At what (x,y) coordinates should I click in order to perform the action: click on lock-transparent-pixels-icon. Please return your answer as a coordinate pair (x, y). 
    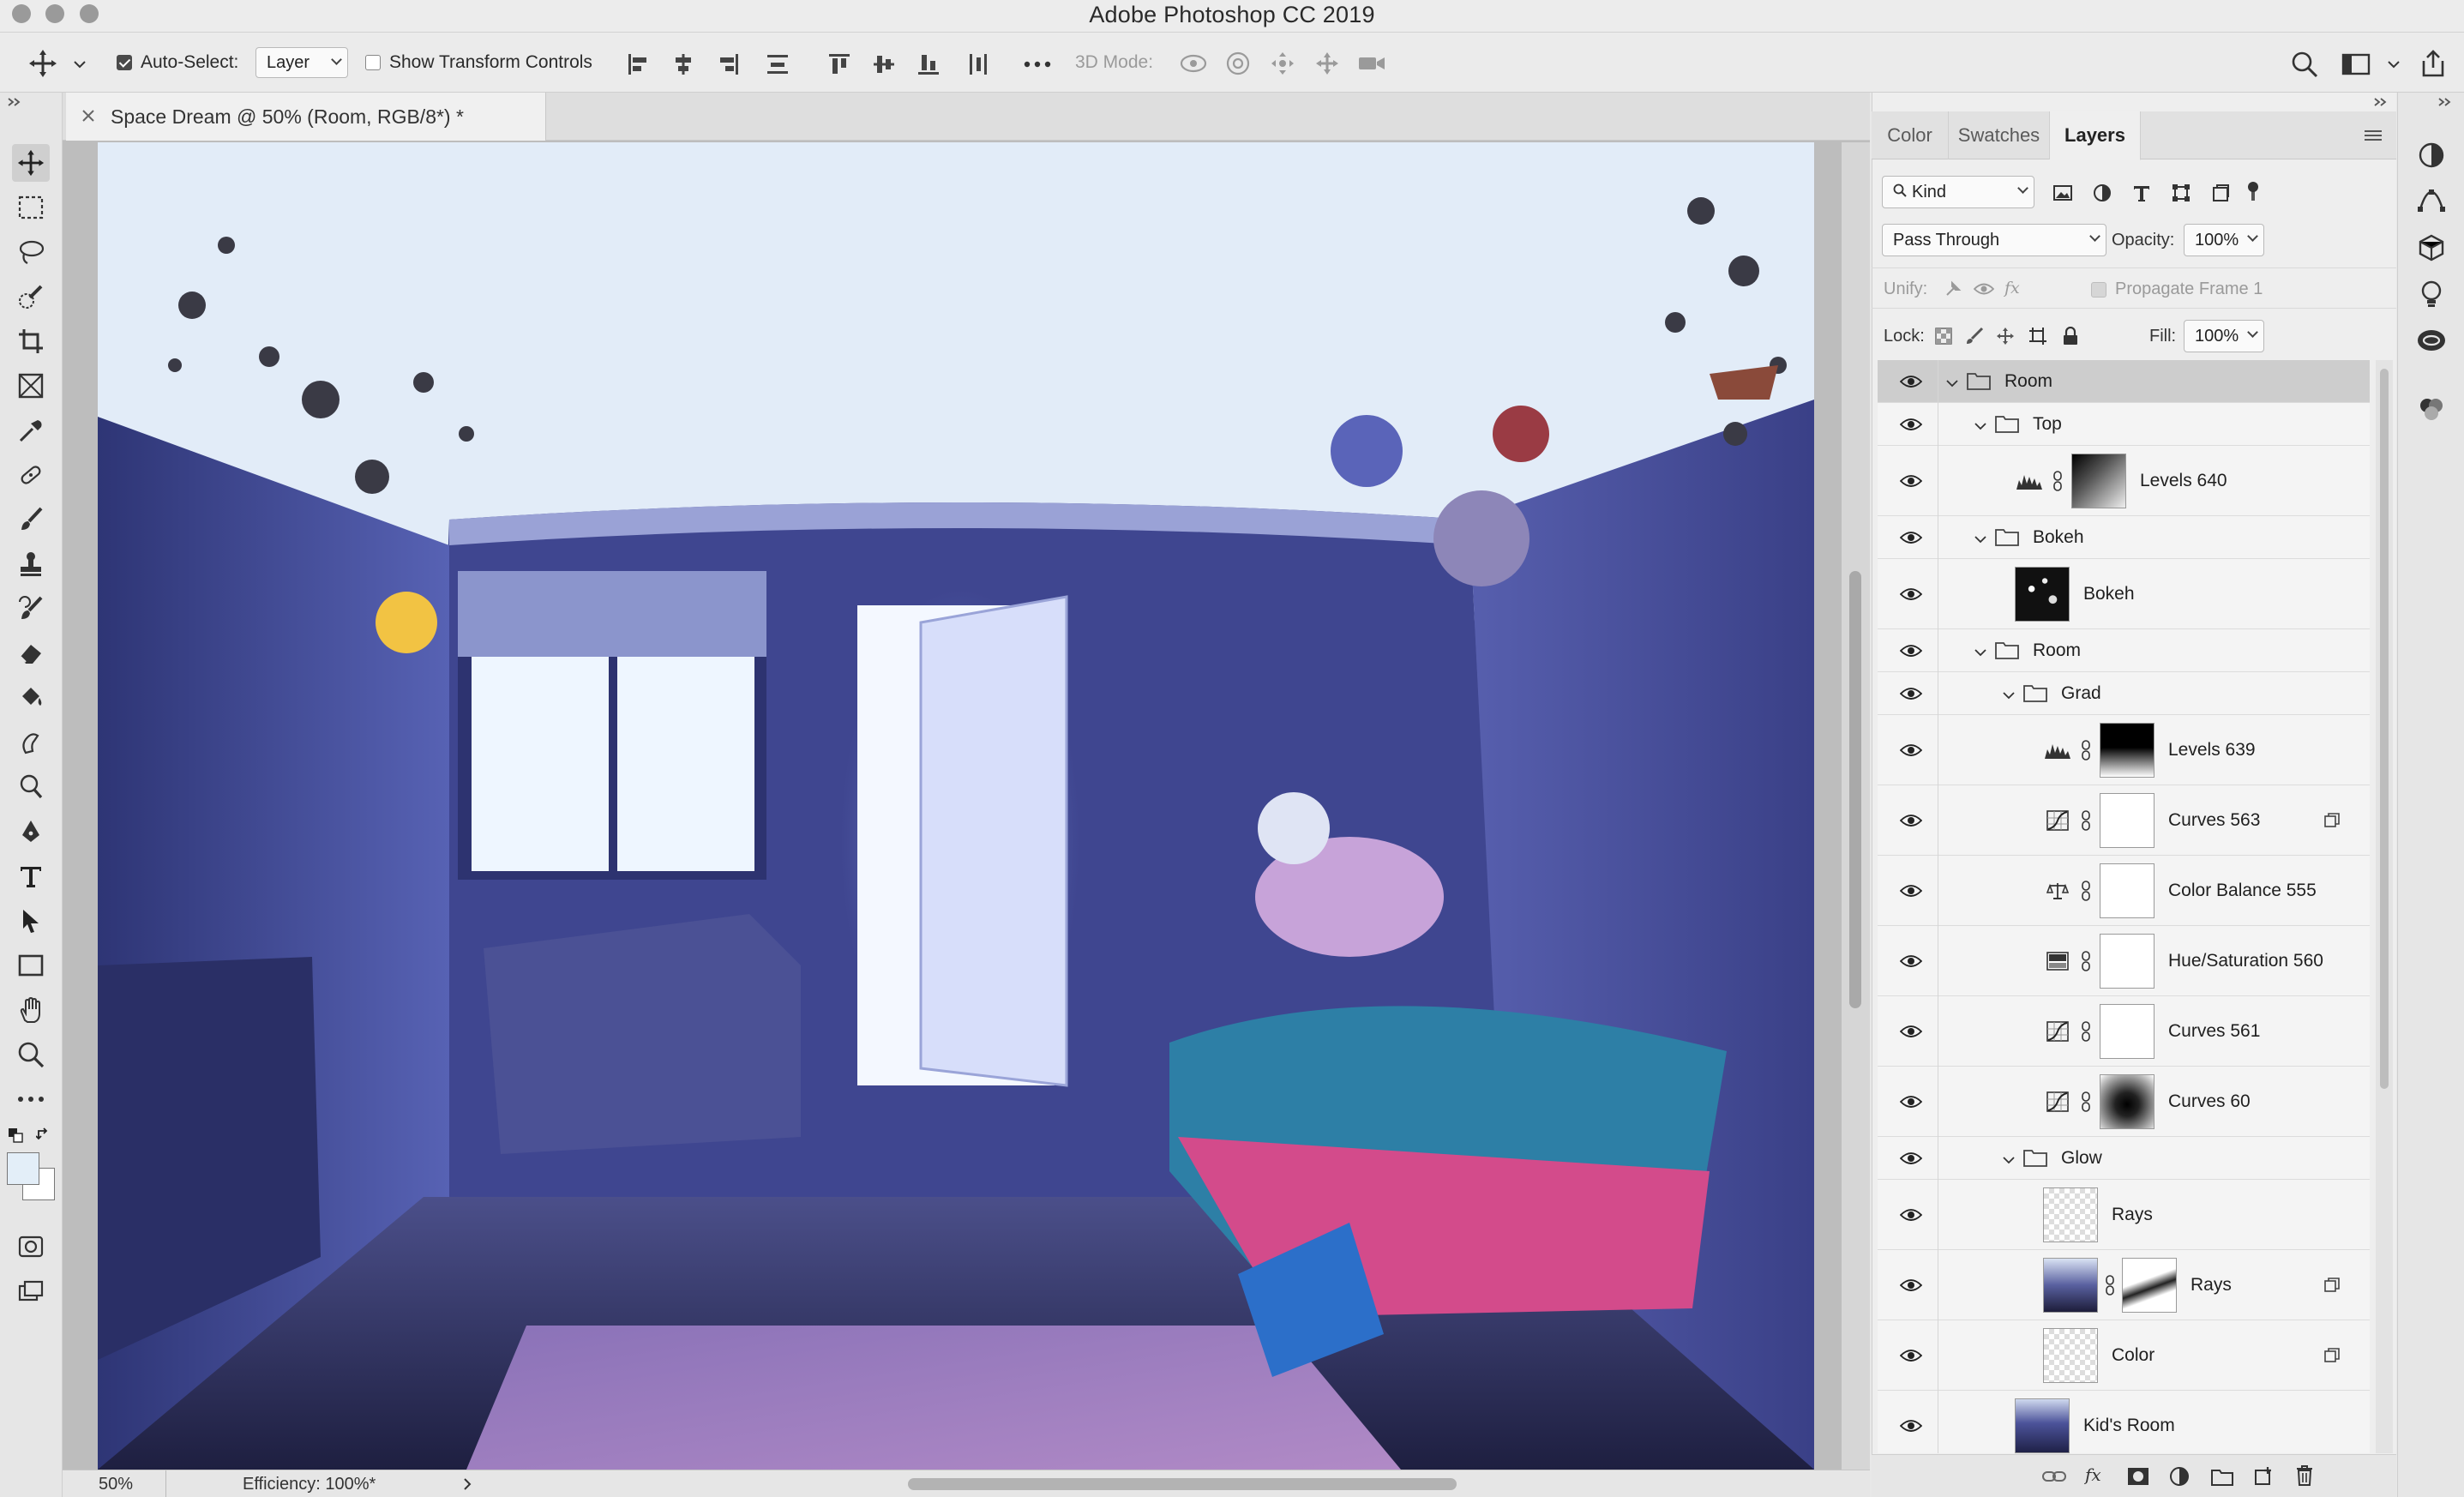
    Looking at the image, I should click on (1944, 336).